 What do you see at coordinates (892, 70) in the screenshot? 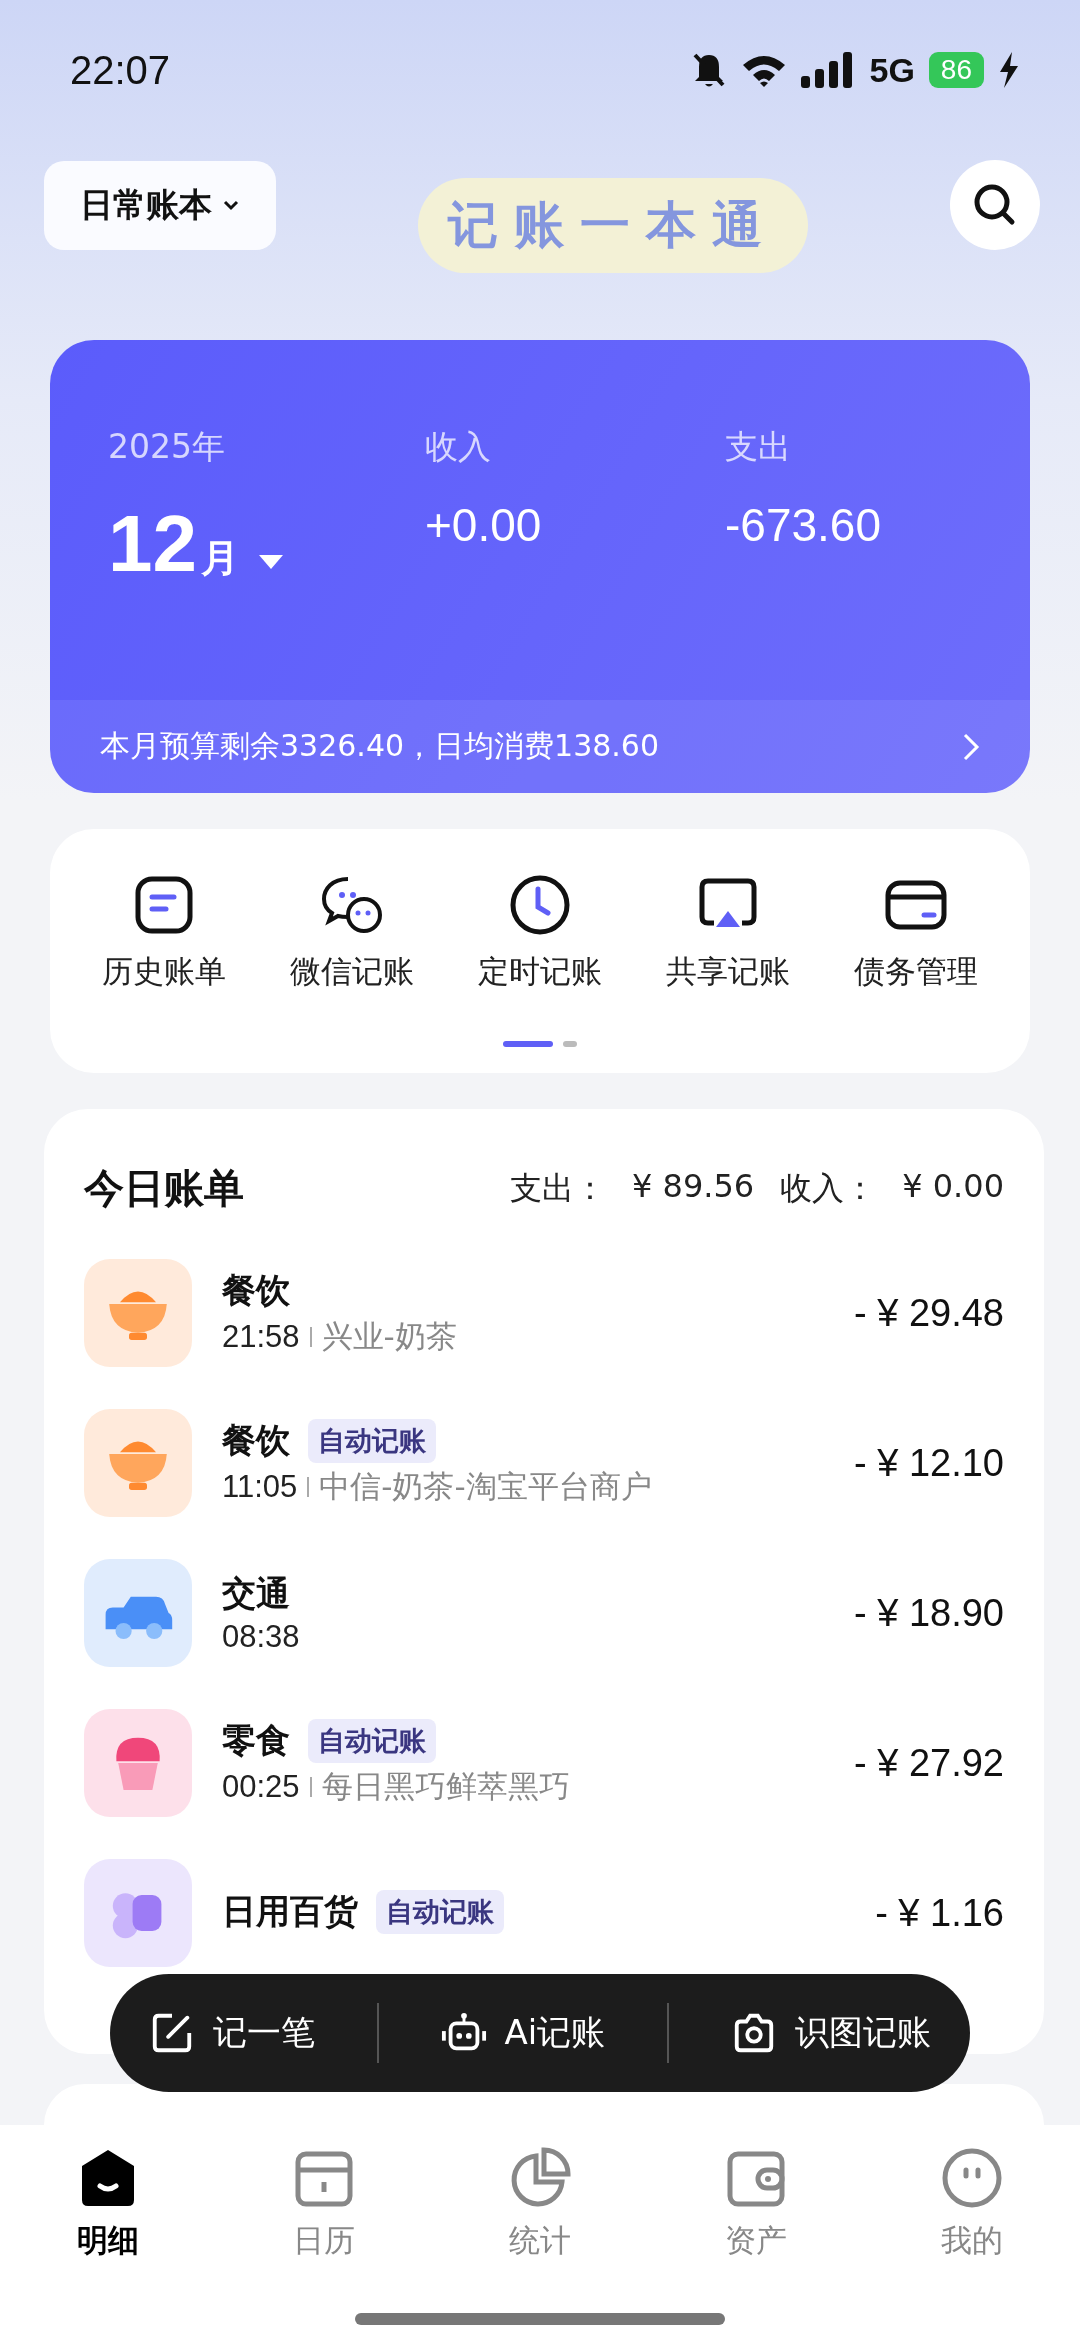
I see `network-type: 5G` at bounding box center [892, 70].